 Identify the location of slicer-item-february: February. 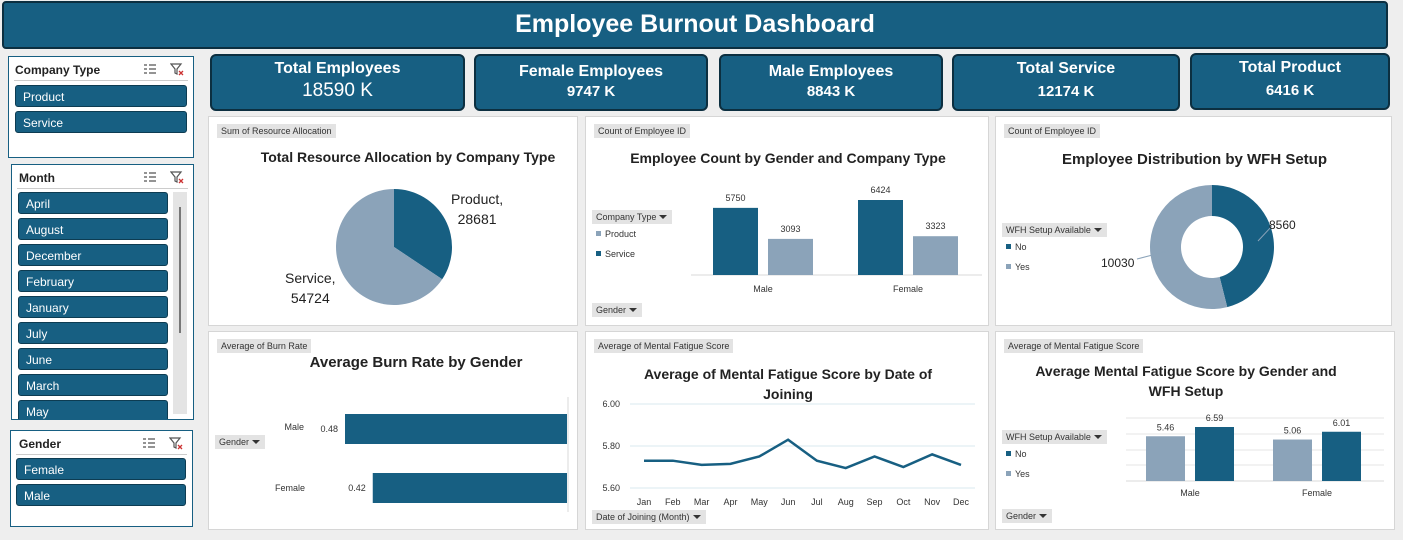
(93, 281).